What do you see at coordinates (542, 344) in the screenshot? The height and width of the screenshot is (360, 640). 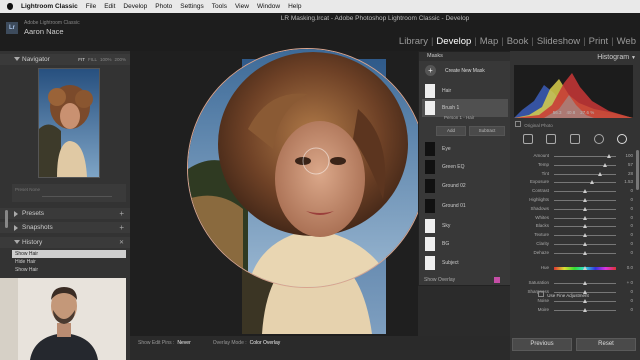 I see `previous-button: Previous` at bounding box center [542, 344].